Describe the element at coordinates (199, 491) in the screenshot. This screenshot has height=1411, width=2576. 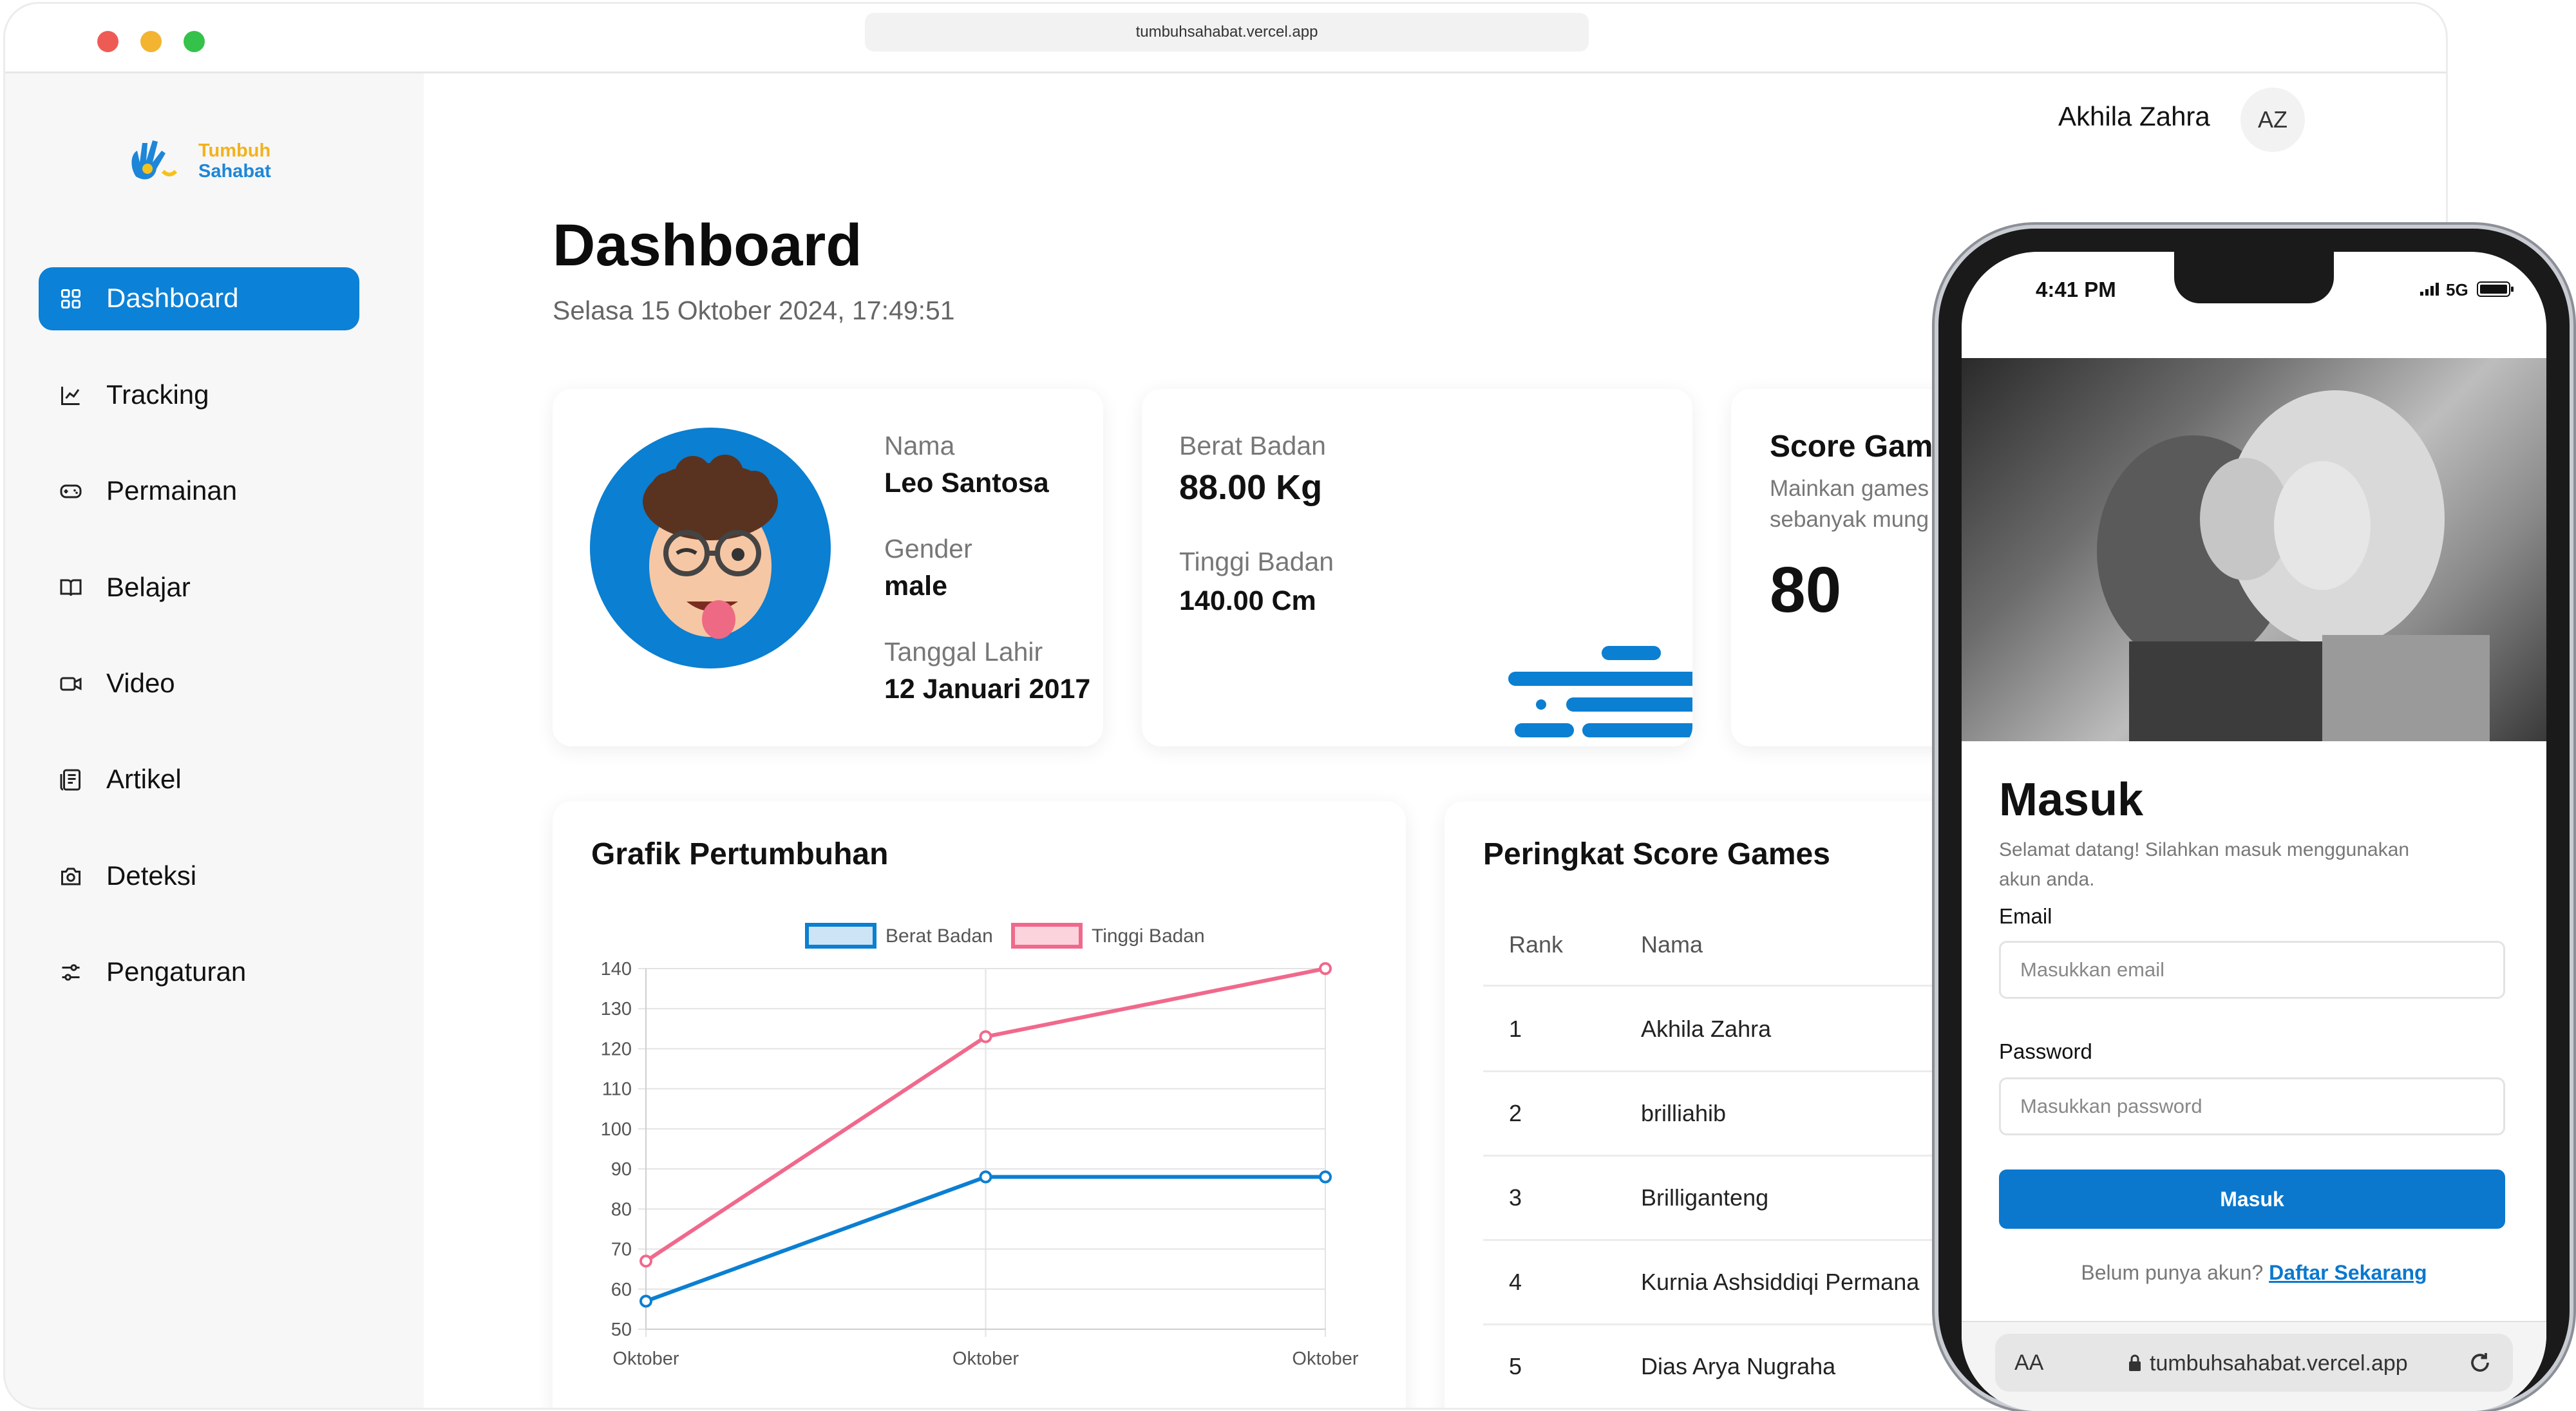
I see `sidebar-item-permainan: Permainan` at that location.